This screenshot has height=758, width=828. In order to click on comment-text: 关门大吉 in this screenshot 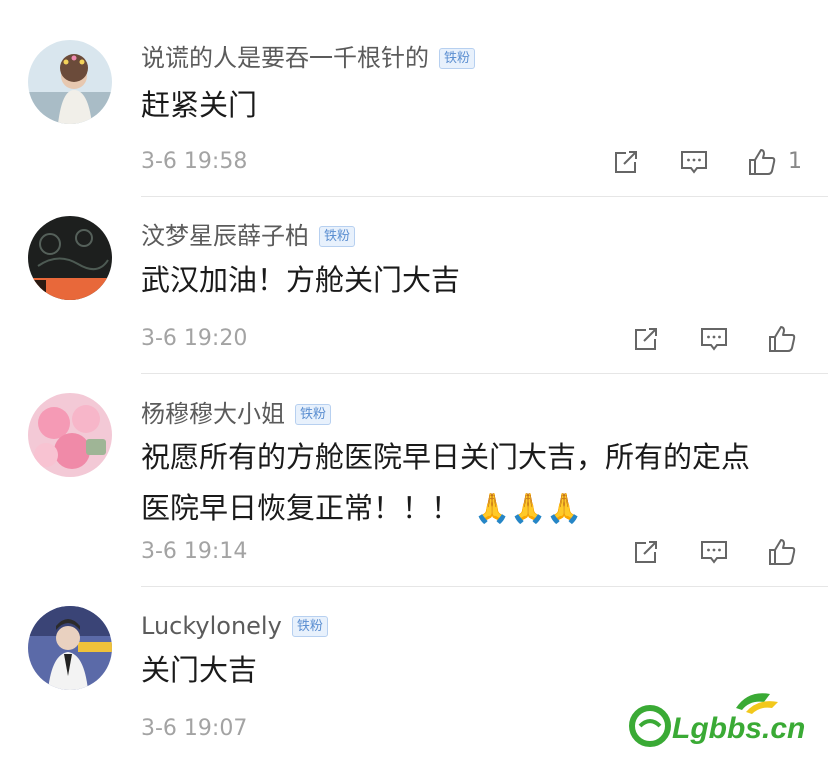, I will do `click(199, 670)`.